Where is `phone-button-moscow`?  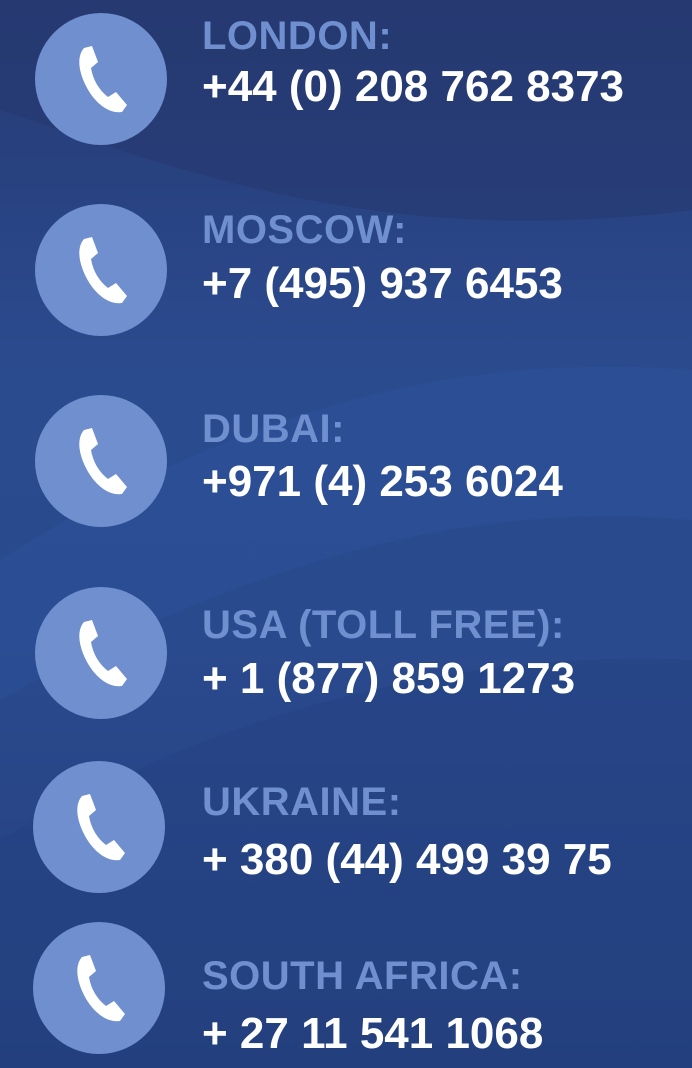 phone-button-moscow is located at coordinates (101, 270).